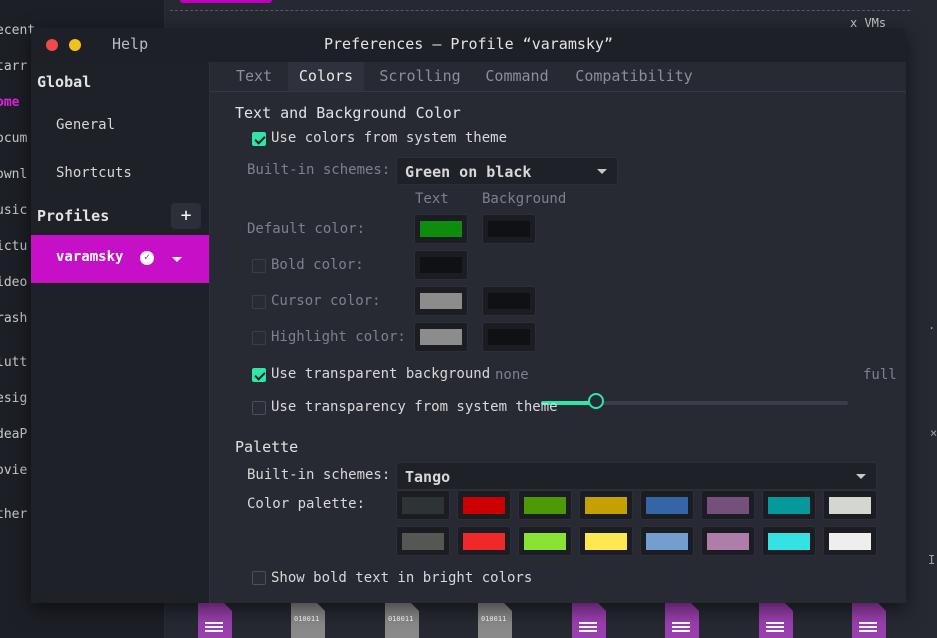 The width and height of the screenshot is (937, 638). I want to click on cursor-color-checkbox, so click(259, 302).